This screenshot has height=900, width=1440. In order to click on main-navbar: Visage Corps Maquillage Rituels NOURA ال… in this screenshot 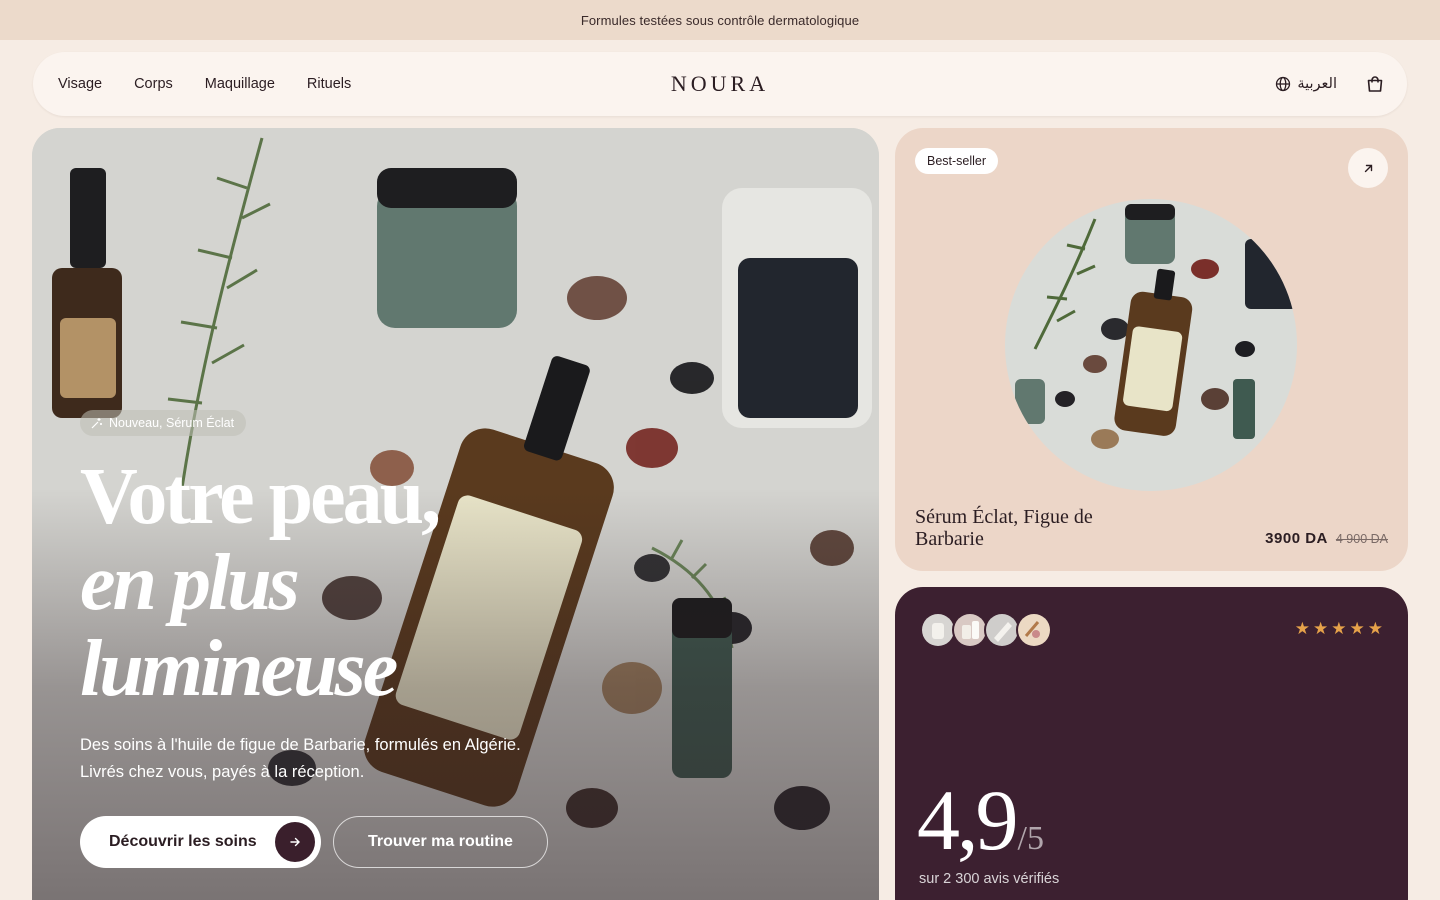, I will do `click(720, 84)`.